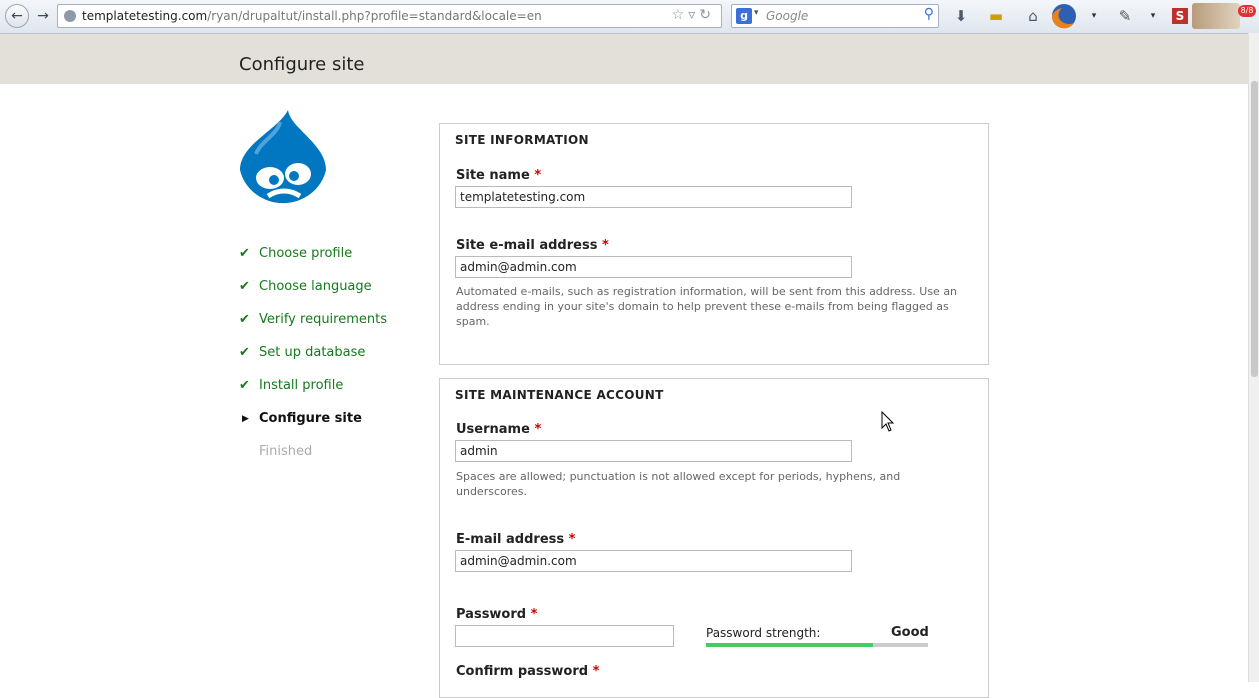  I want to click on step-label: Verify requirements, so click(323, 319).